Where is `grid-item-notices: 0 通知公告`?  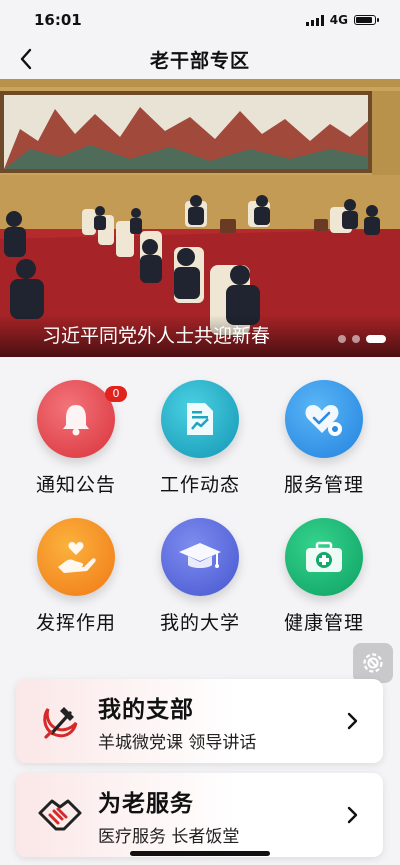 grid-item-notices: 0 通知公告 is located at coordinates (76, 438).